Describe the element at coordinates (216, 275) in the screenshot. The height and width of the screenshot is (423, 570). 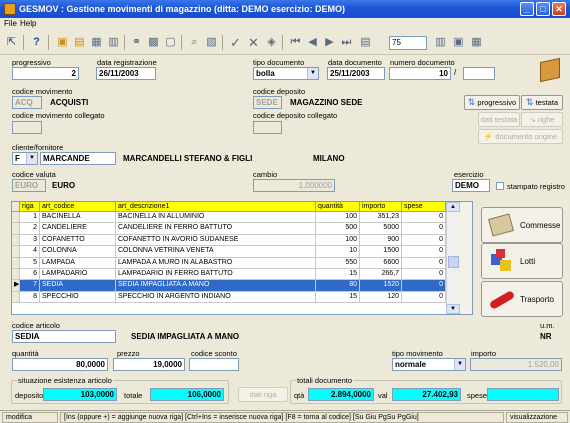
I see `cell-art-descrizione: LAMPADARIO IN FERRO BATTUTO` at that location.